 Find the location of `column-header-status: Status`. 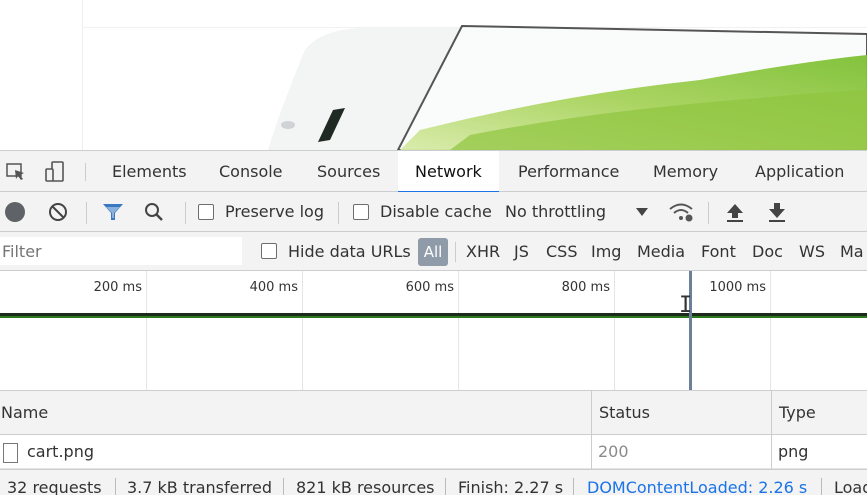

column-header-status: Status is located at coordinates (624, 413).